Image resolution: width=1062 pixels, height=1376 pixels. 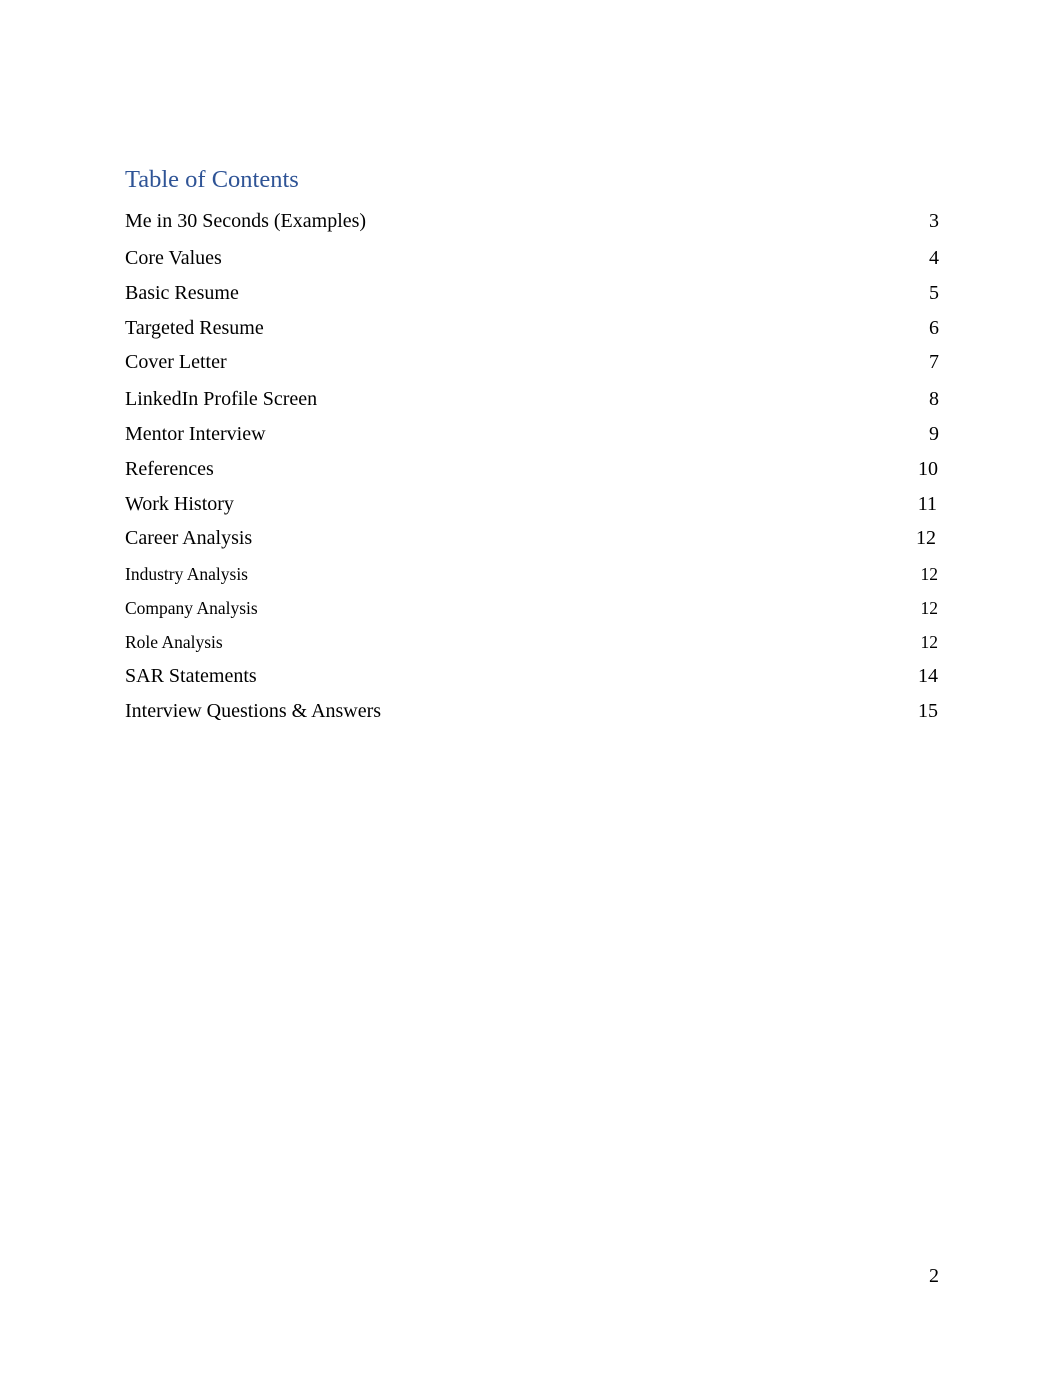 I want to click on toc-entry-label: SAR Statements, so click(x=191, y=676).